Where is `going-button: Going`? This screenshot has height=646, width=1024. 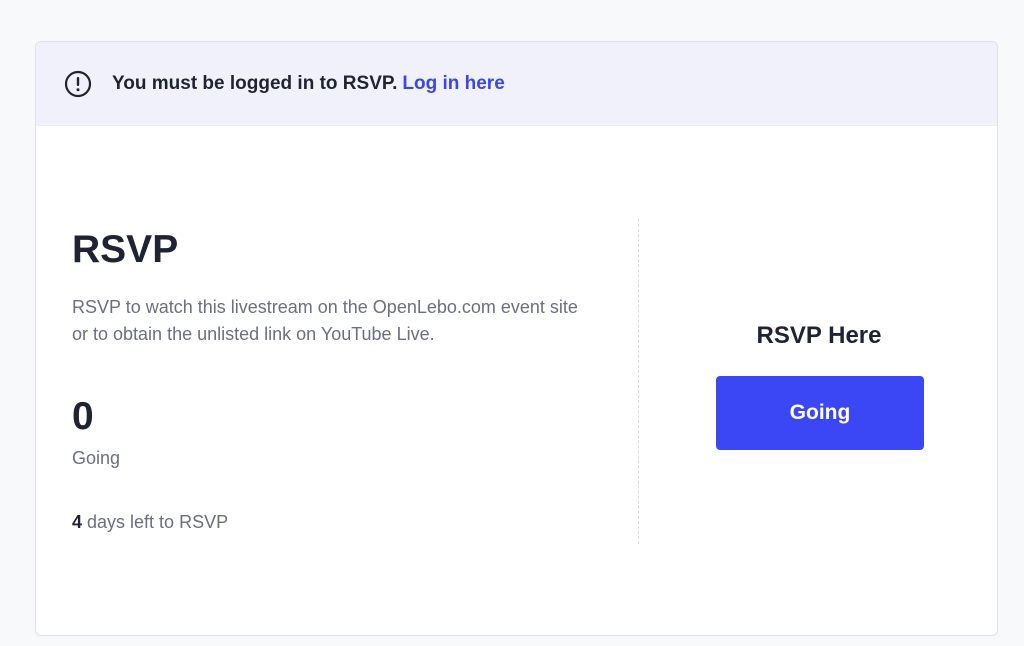 going-button: Going is located at coordinates (820, 413).